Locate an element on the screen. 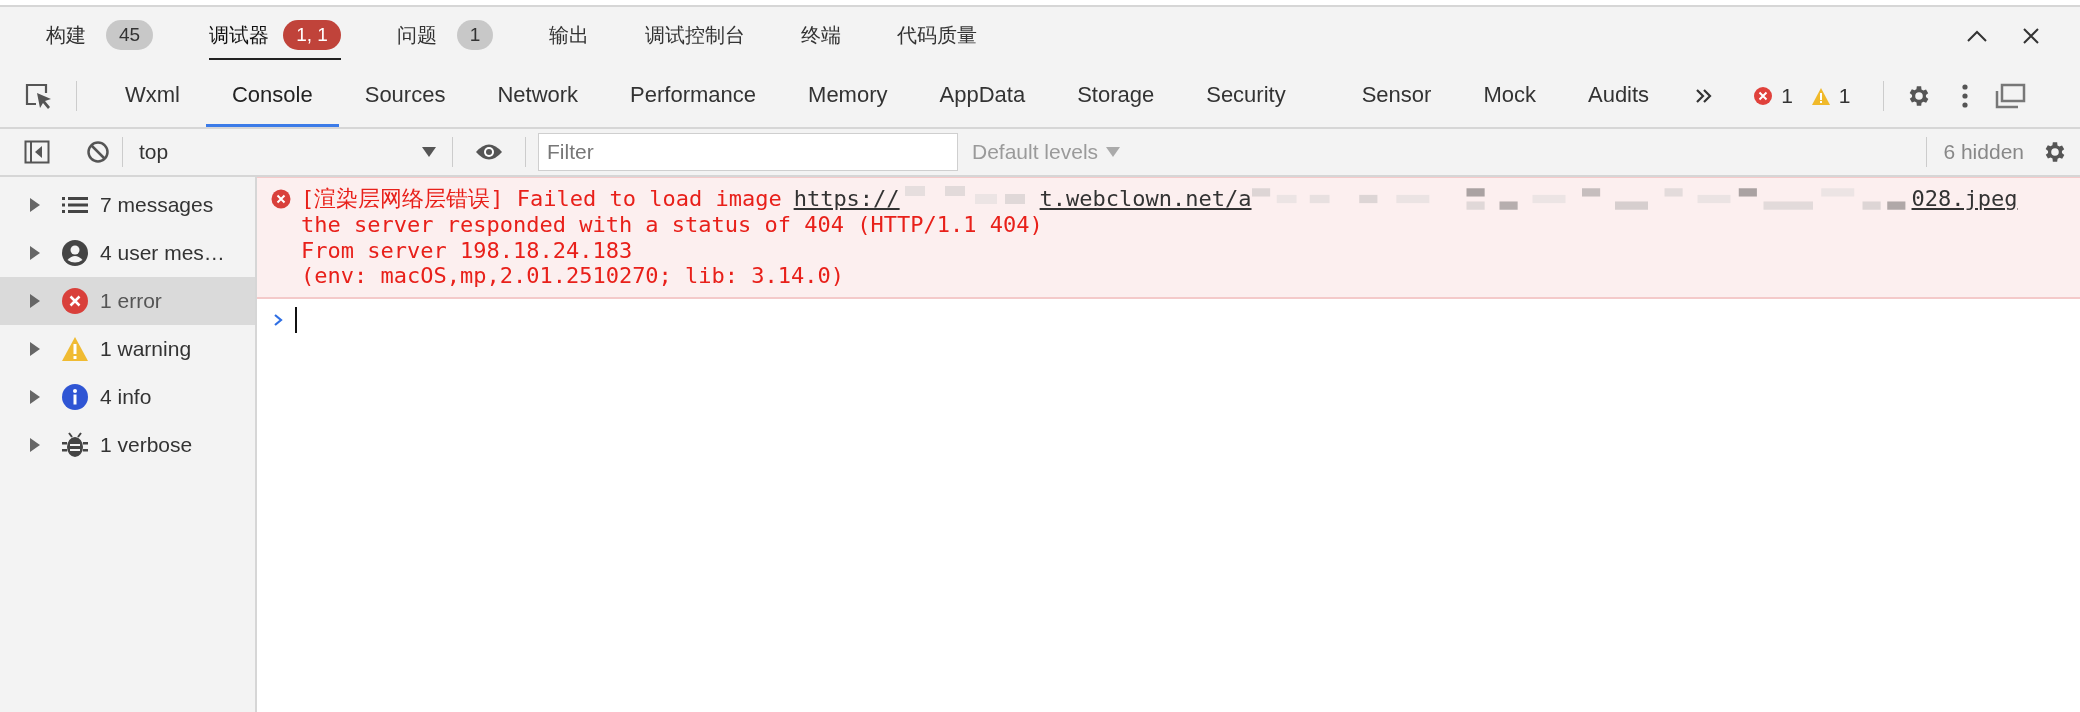 The image size is (2080, 712). panel-tab: 问题 1 is located at coordinates (445, 36).